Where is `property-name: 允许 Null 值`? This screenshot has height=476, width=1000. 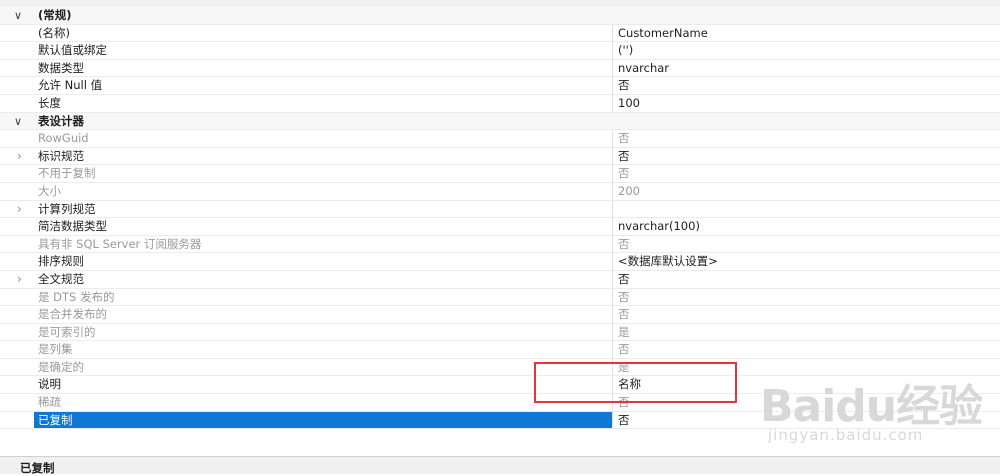
property-name: 允许 Null 值 is located at coordinates (323, 85).